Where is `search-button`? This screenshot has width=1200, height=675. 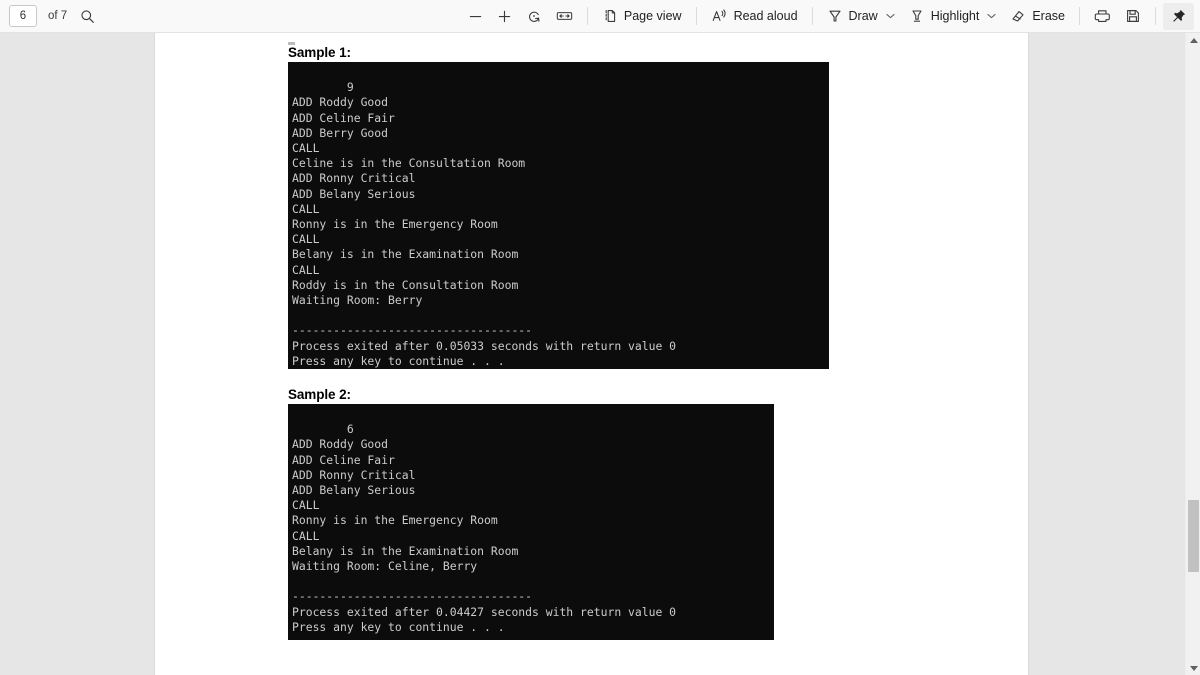
search-button is located at coordinates (87, 16).